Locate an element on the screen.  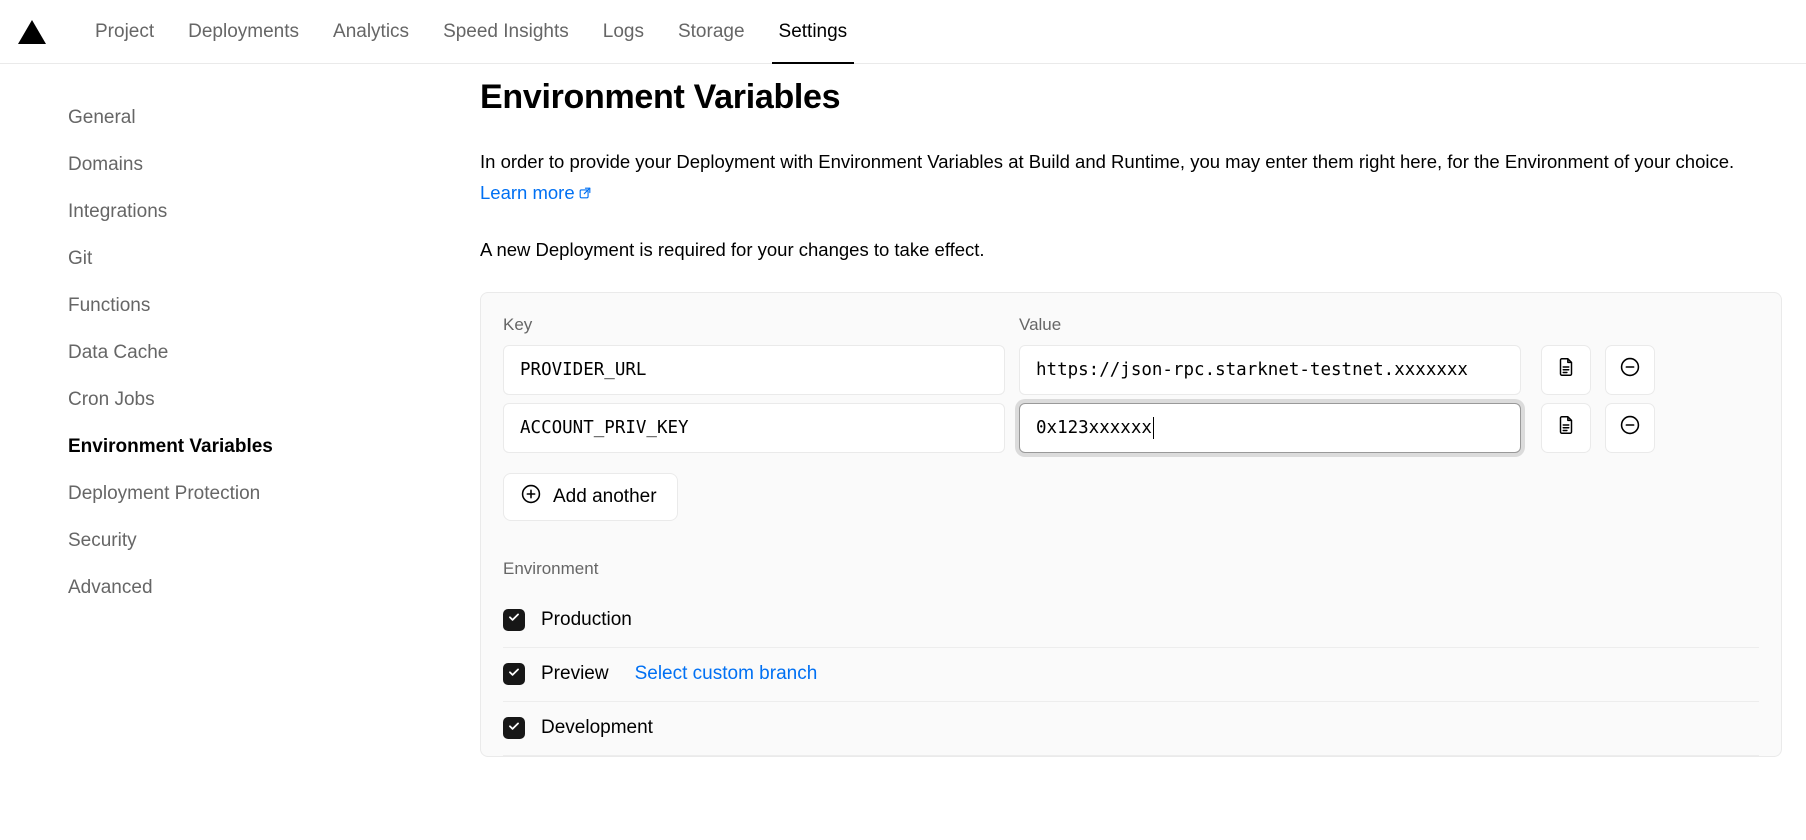
tab-label: Analytics is located at coordinates (371, 31).